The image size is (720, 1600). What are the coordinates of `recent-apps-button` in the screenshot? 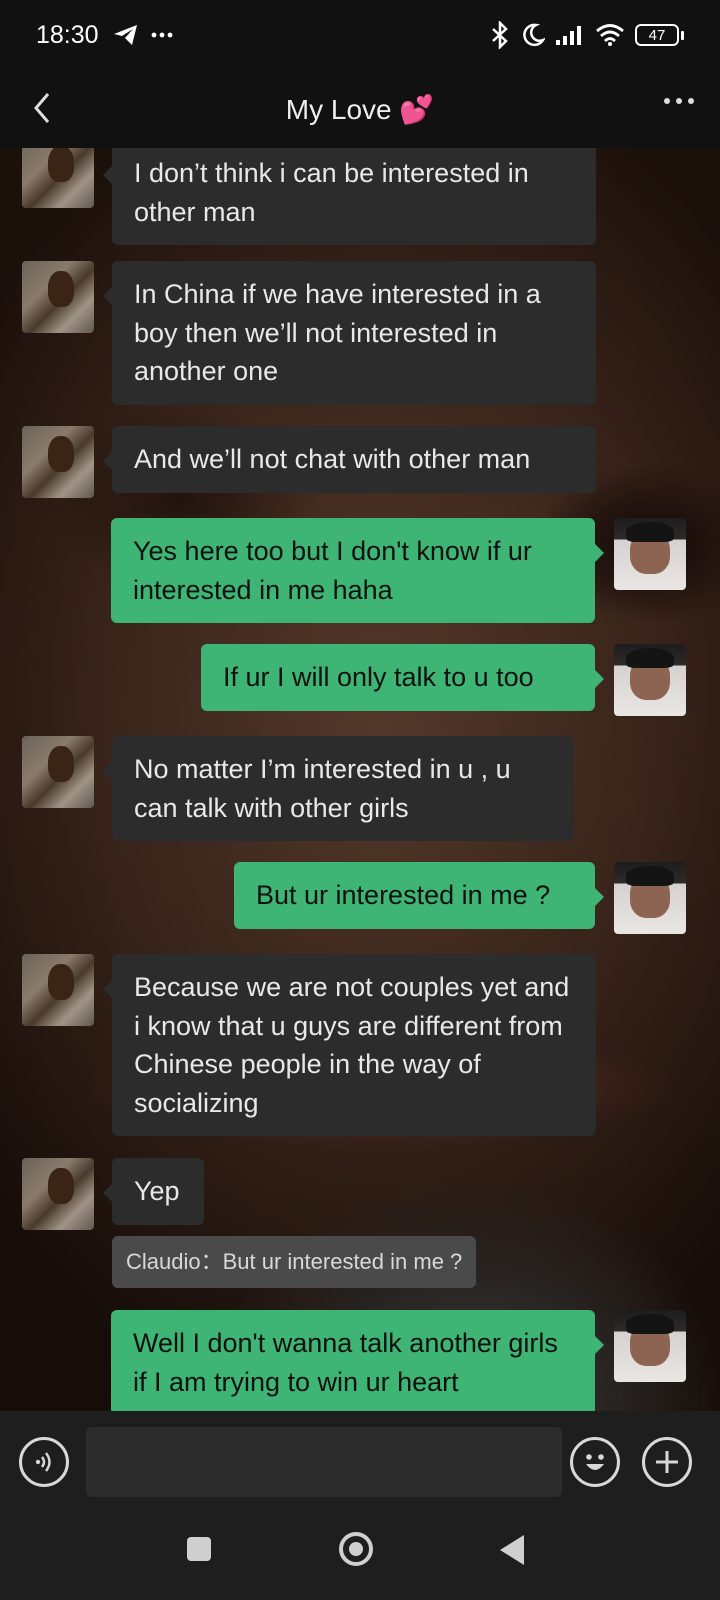 It's located at (199, 1549).